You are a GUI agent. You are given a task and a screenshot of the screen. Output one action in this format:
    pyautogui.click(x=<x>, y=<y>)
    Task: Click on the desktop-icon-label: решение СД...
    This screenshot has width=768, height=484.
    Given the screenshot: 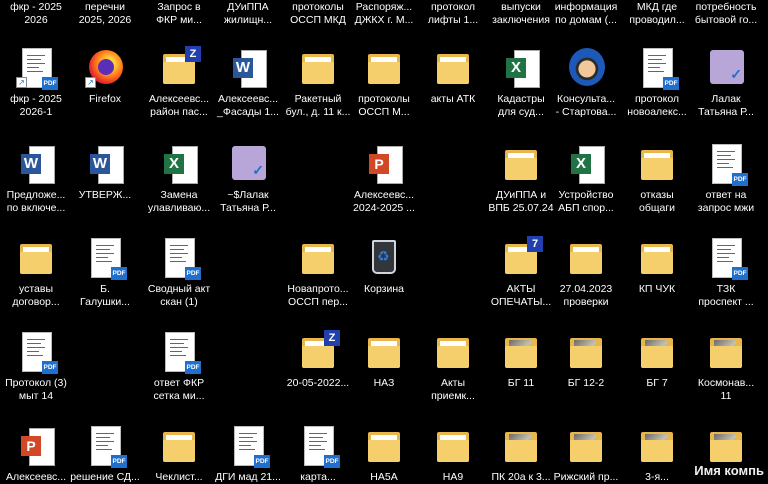 What is the action you would take?
    pyautogui.click(x=105, y=477)
    